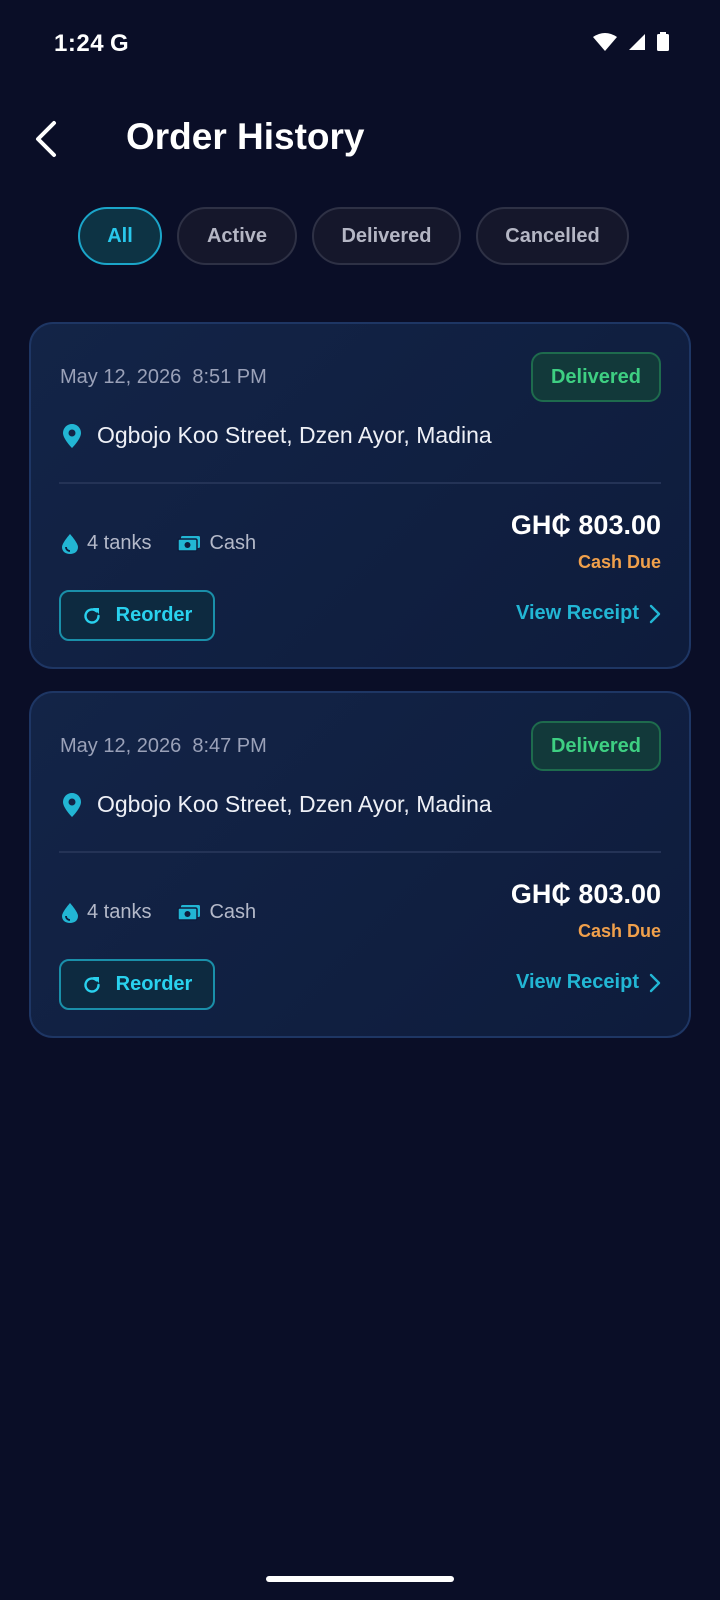 The width and height of the screenshot is (720, 1600). I want to click on wifi-icon, so click(605, 42).